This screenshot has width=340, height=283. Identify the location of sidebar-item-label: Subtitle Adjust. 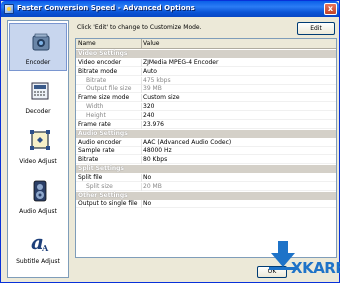
(38, 261).